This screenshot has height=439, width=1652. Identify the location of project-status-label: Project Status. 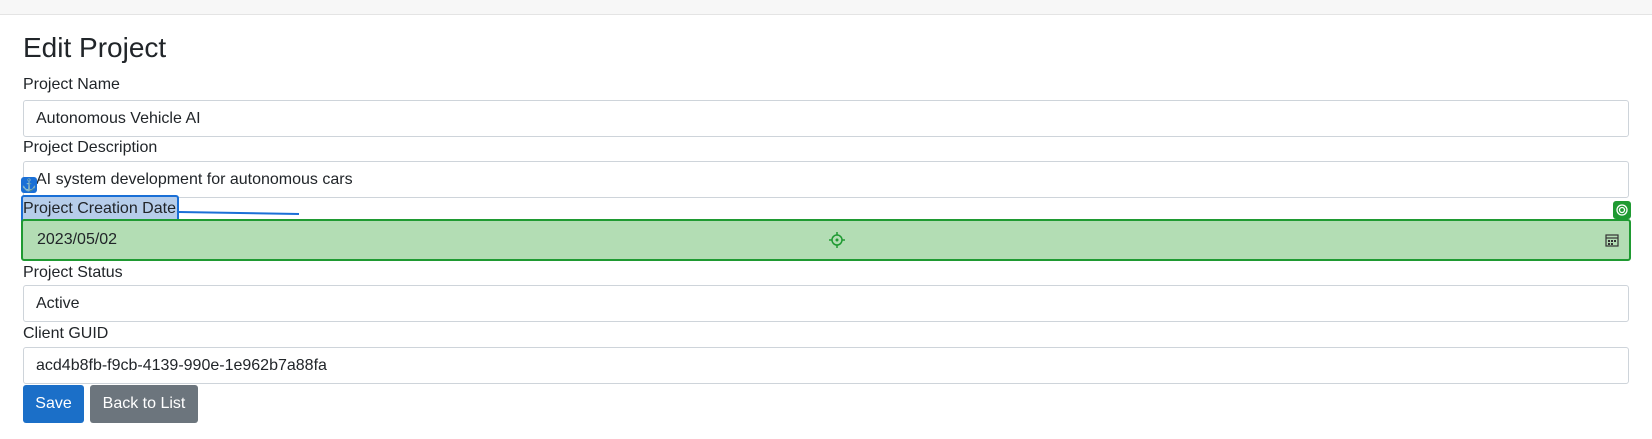
(73, 272).